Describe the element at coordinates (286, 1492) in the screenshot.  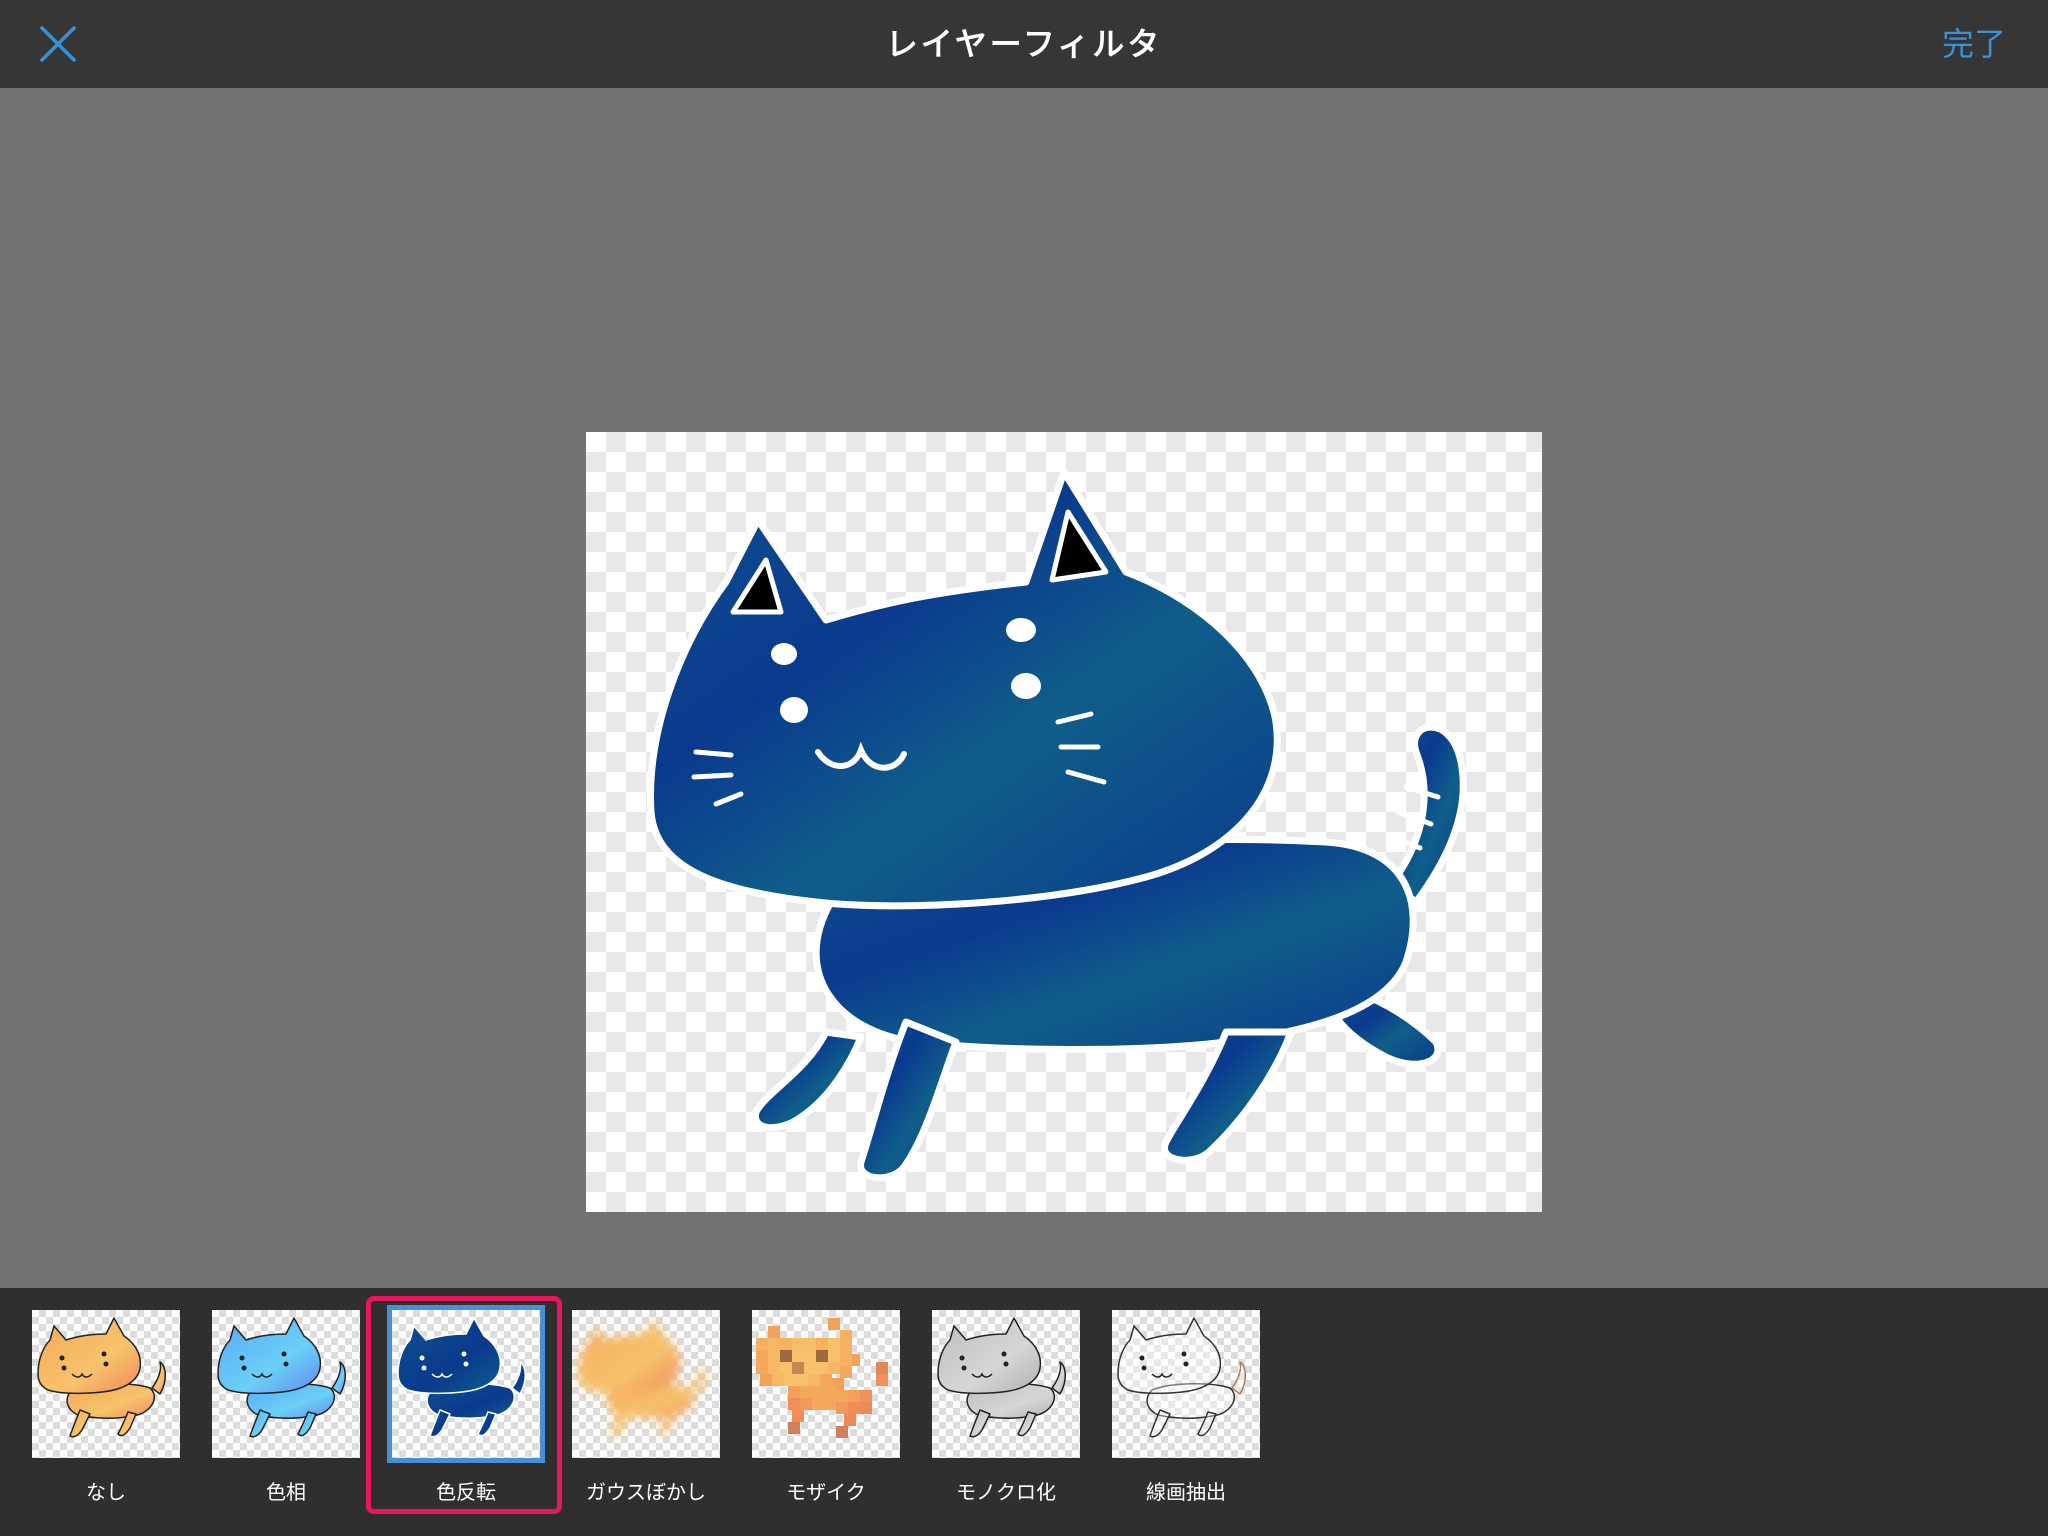
I see `filter-label: 色相` at that location.